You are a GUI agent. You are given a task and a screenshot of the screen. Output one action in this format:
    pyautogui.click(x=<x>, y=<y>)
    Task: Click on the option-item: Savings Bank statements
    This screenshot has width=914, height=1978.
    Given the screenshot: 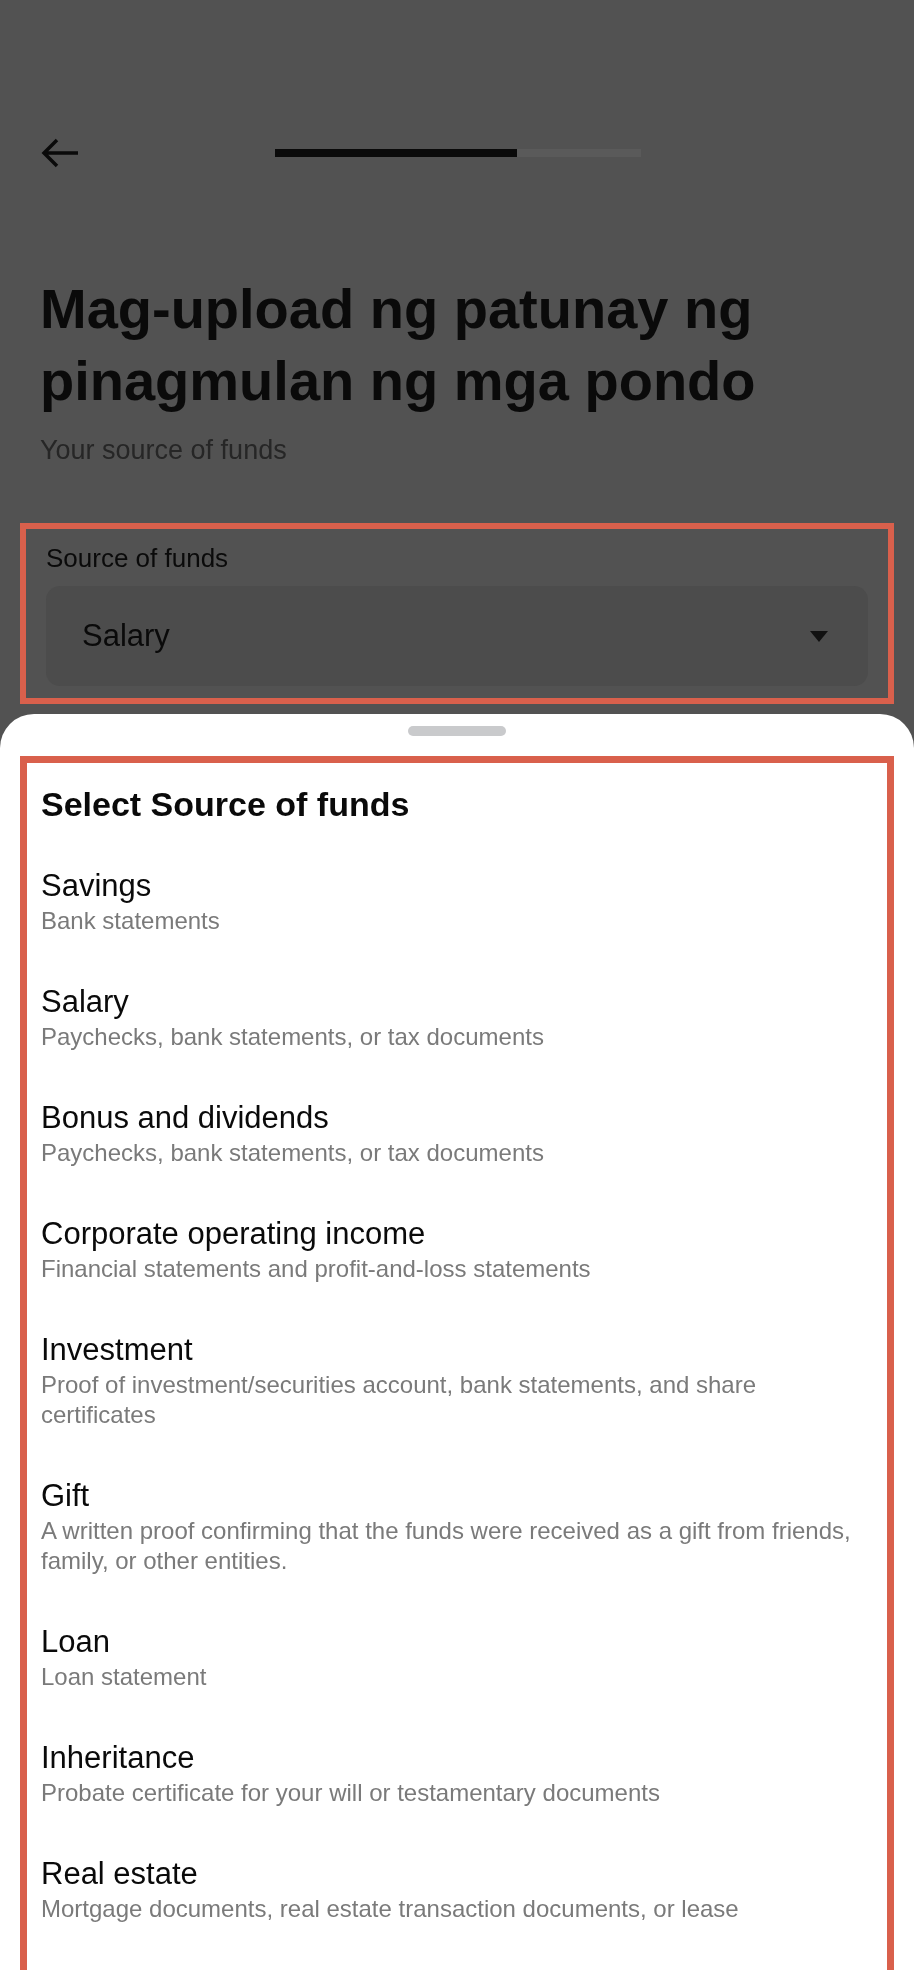 What is the action you would take?
    pyautogui.click(x=457, y=901)
    